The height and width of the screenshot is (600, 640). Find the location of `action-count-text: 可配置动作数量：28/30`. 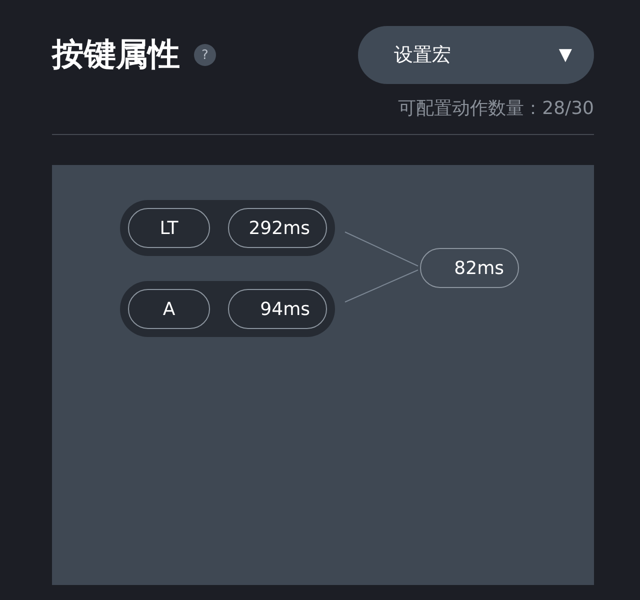

action-count-text: 可配置动作数量：28/30 is located at coordinates (495, 108).